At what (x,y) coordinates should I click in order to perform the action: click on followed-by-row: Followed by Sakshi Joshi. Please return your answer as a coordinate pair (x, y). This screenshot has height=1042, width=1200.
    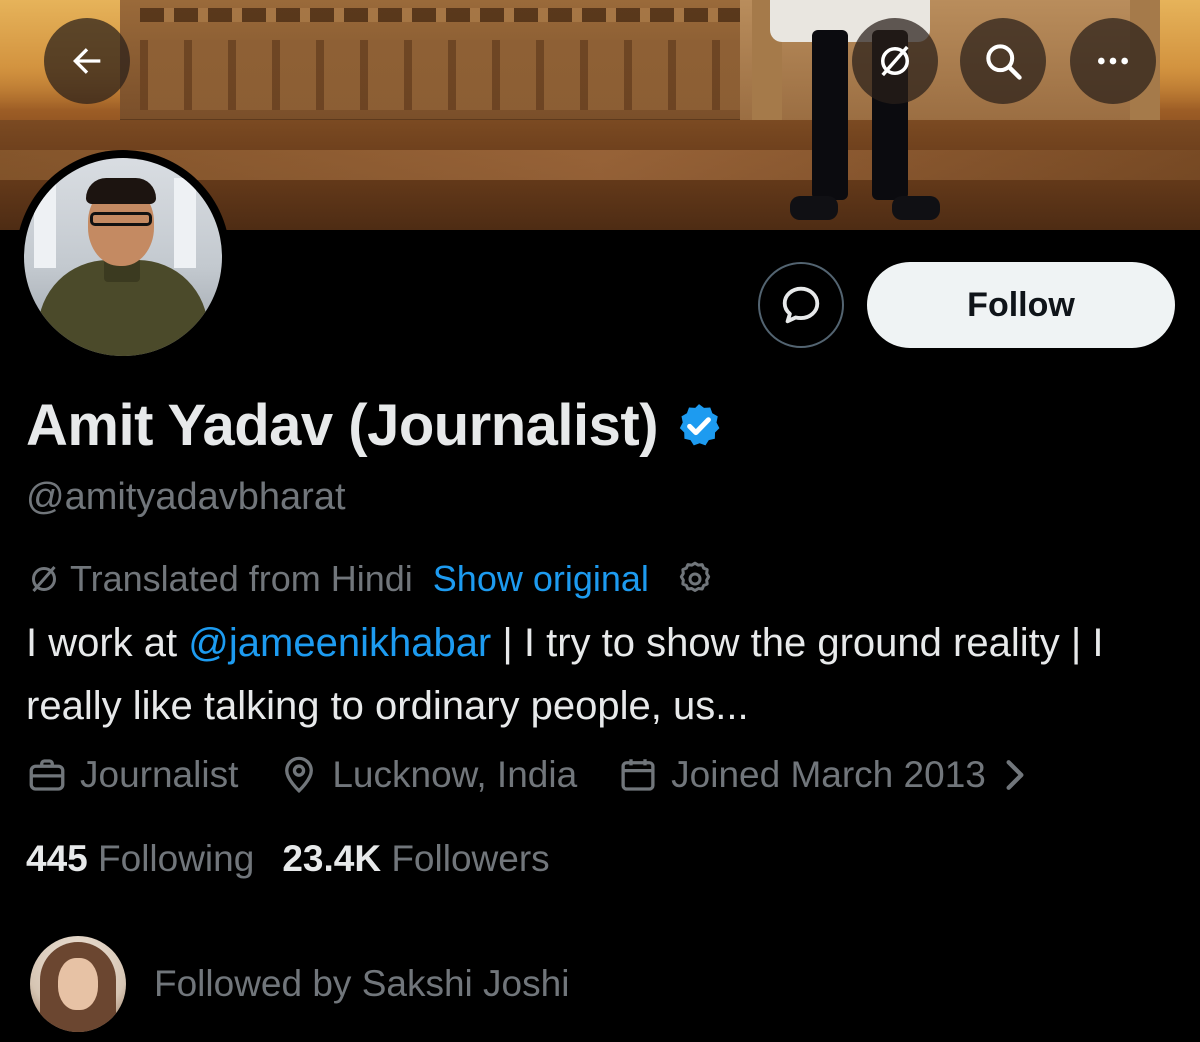
    Looking at the image, I should click on (299, 984).